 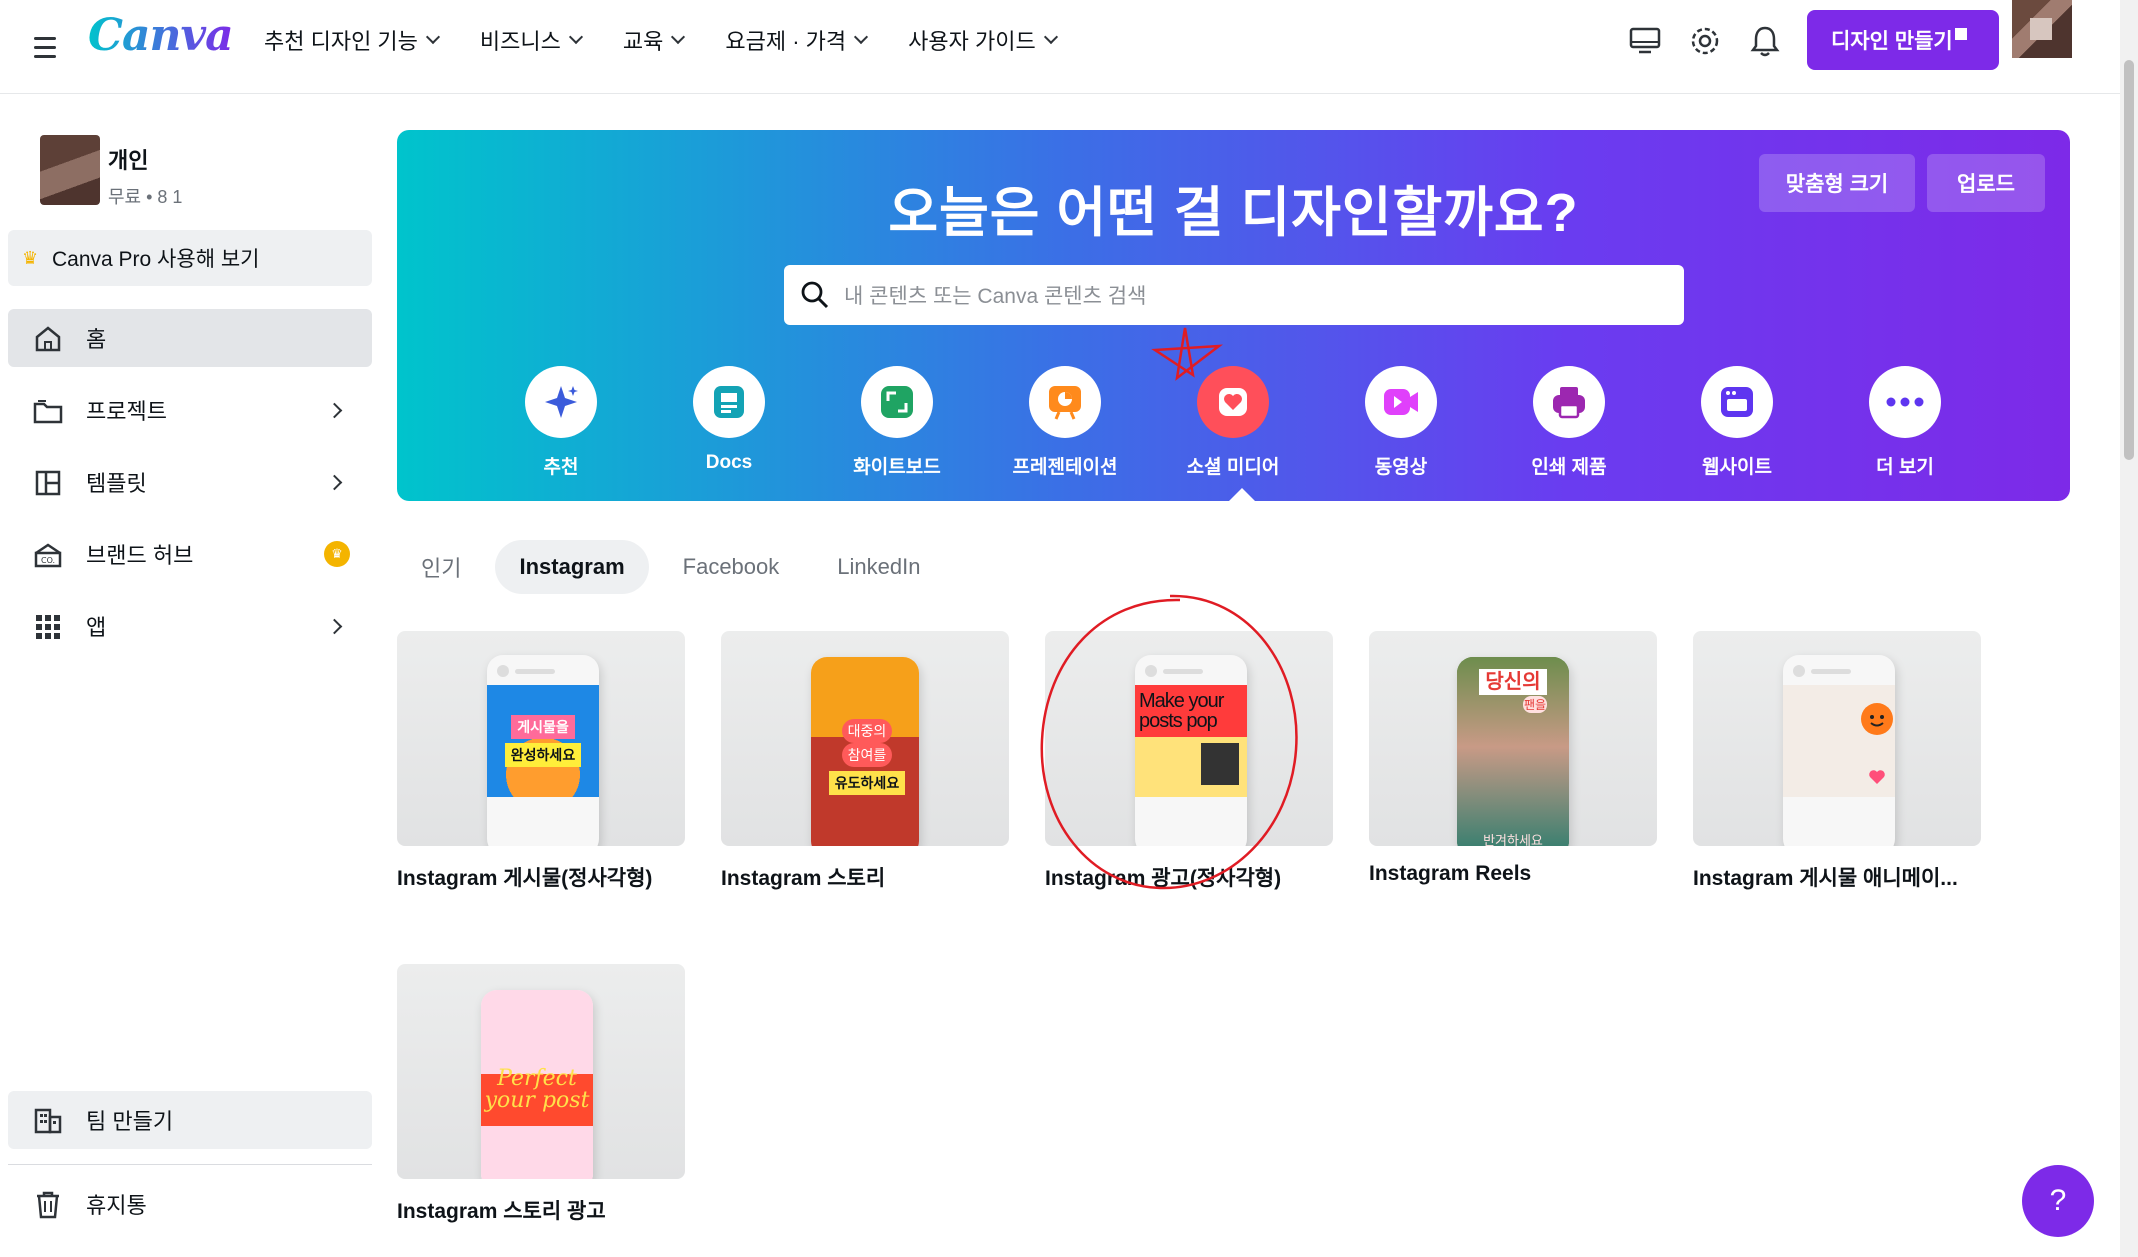 What do you see at coordinates (48, 1205) in the screenshot?
I see `trash-icon` at bounding box center [48, 1205].